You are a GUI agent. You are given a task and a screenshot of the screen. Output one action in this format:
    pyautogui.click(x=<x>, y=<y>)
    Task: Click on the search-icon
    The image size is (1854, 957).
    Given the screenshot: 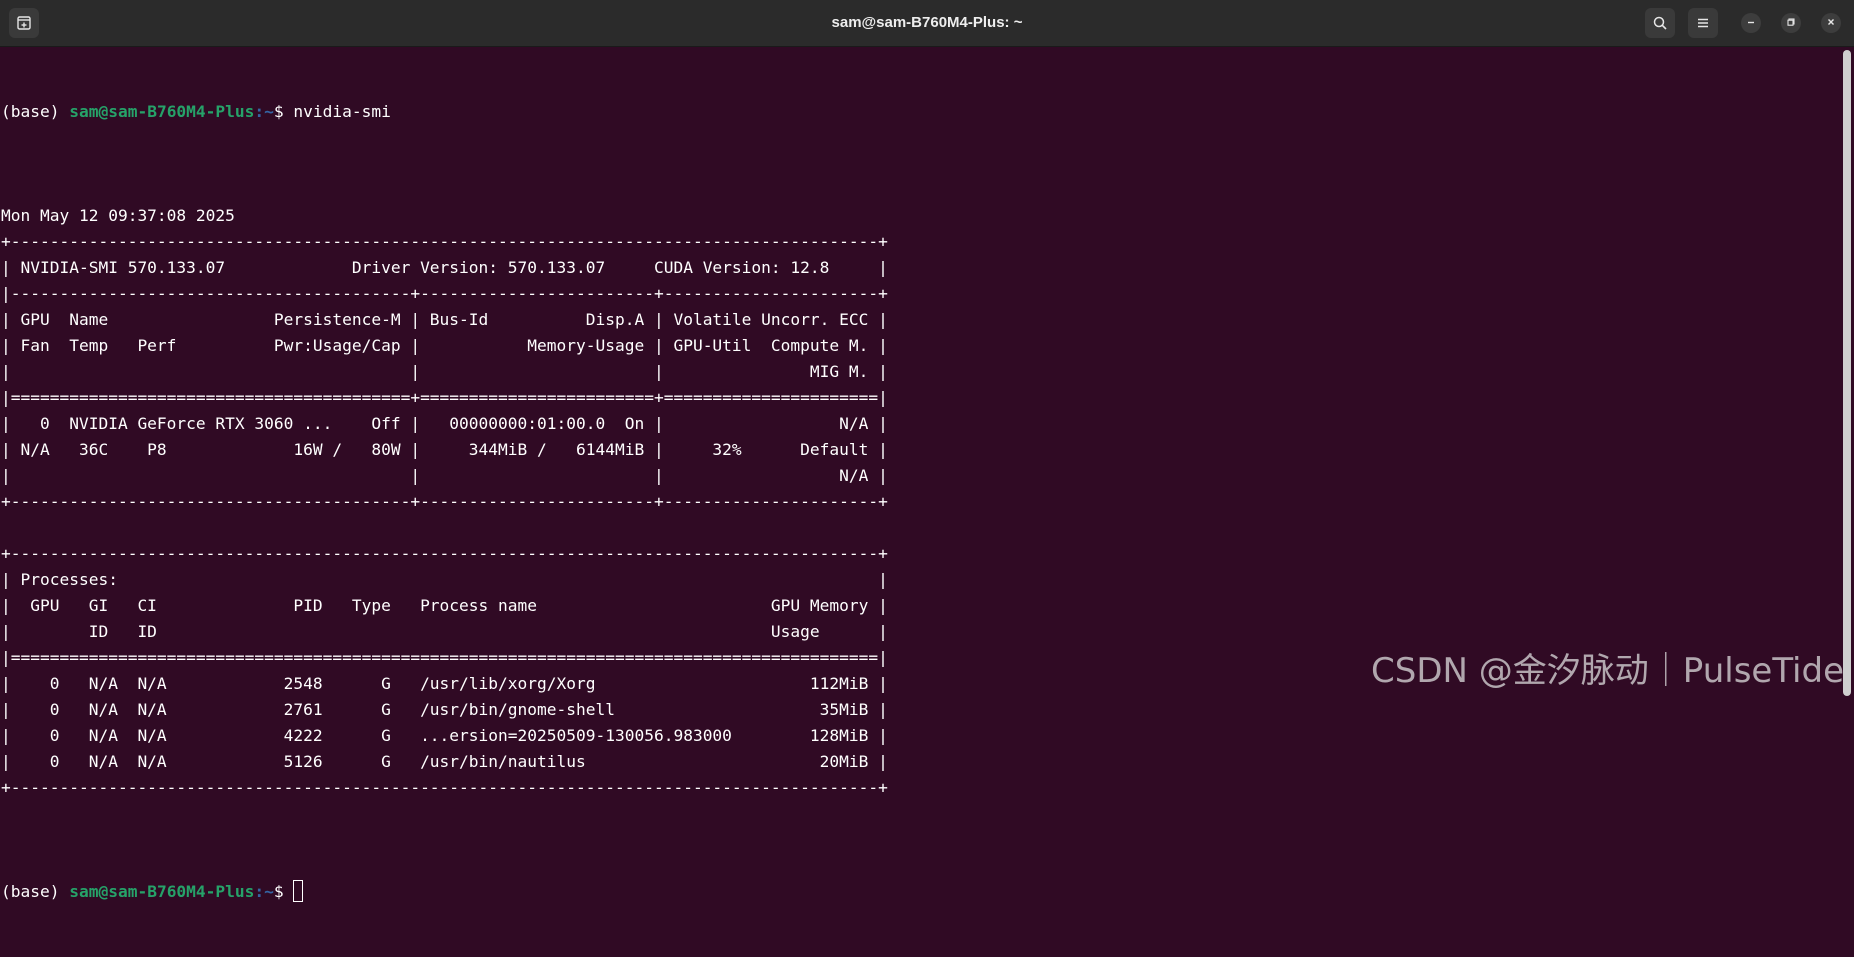 What is the action you would take?
    pyautogui.click(x=1660, y=23)
    